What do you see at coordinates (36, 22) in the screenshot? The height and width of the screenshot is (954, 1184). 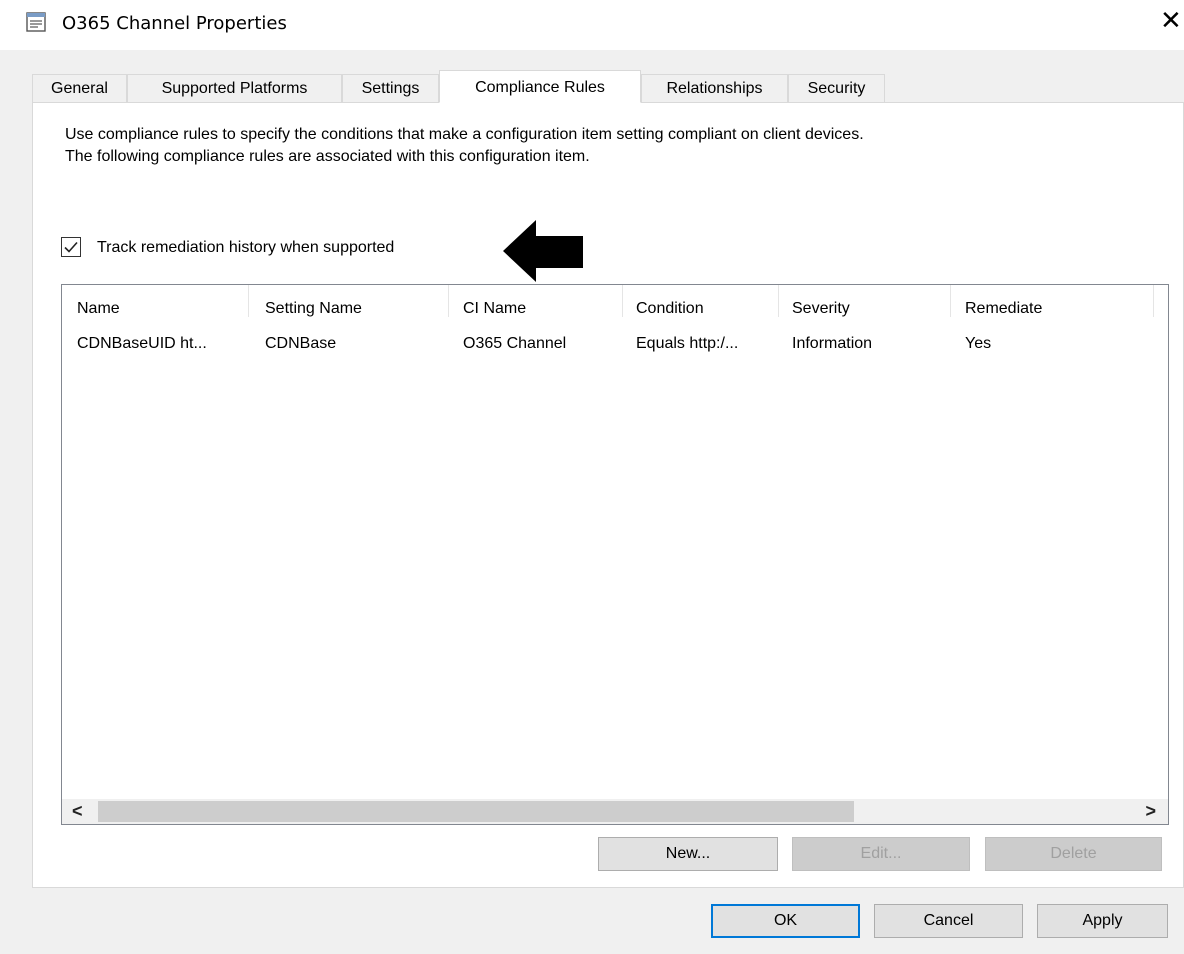 I see `properties-window-icon` at bounding box center [36, 22].